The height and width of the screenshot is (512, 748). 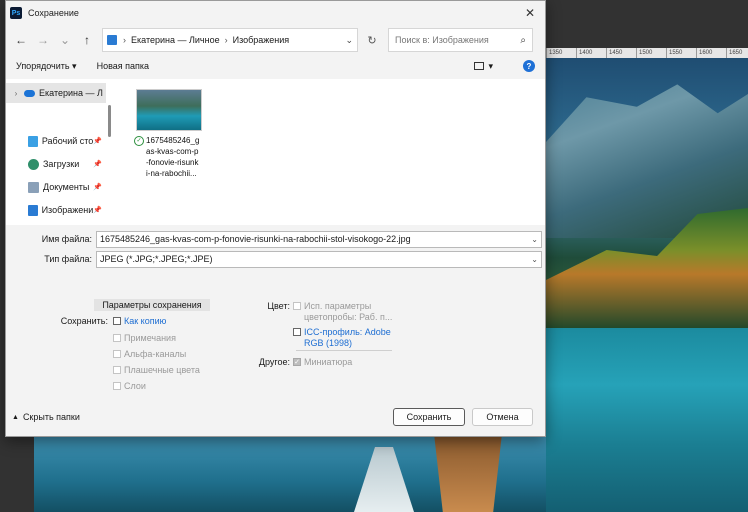 What do you see at coordinates (117, 354) in the screenshot?
I see `alpha-checkbox` at bounding box center [117, 354].